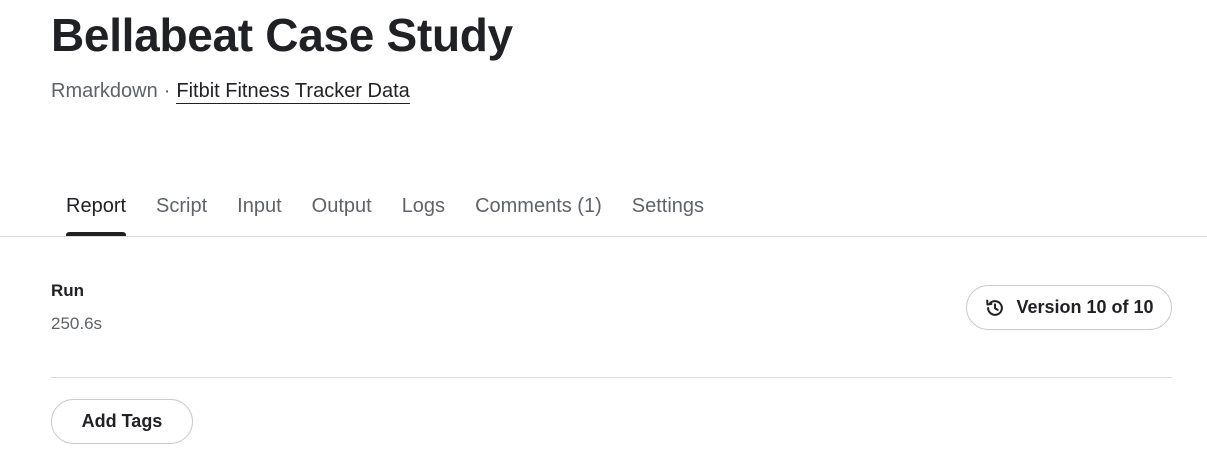  I want to click on dataset-link: Fitbit Fitness Tracker Data, so click(293, 92).